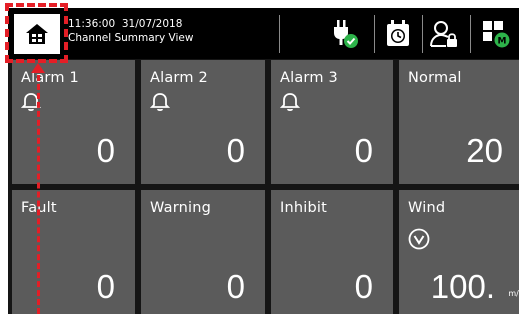 The height and width of the screenshot is (314, 519). What do you see at coordinates (131, 38) in the screenshot?
I see `view-title: Channel Summary View` at bounding box center [131, 38].